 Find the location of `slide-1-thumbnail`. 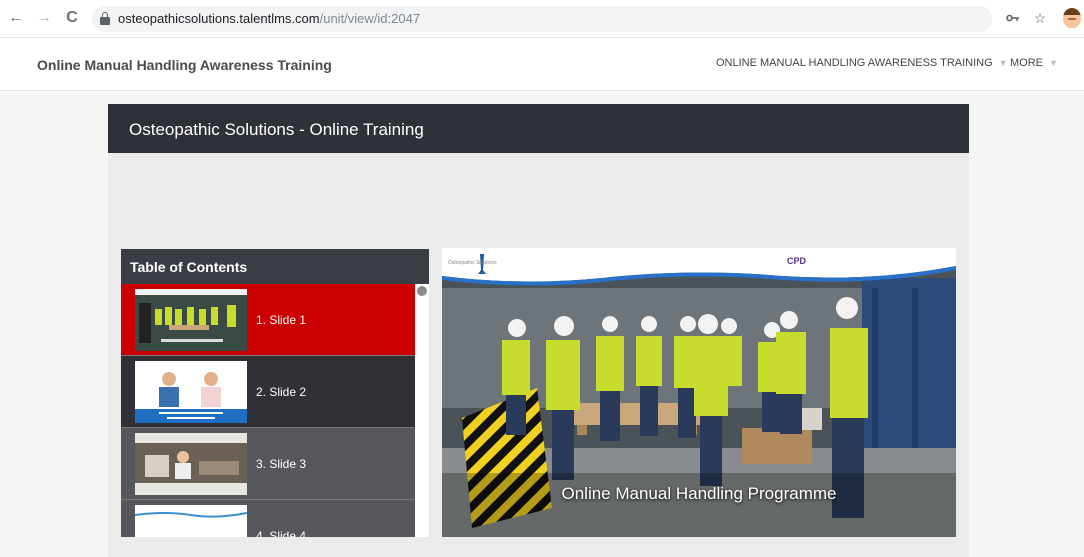

slide-1-thumbnail is located at coordinates (191, 320).